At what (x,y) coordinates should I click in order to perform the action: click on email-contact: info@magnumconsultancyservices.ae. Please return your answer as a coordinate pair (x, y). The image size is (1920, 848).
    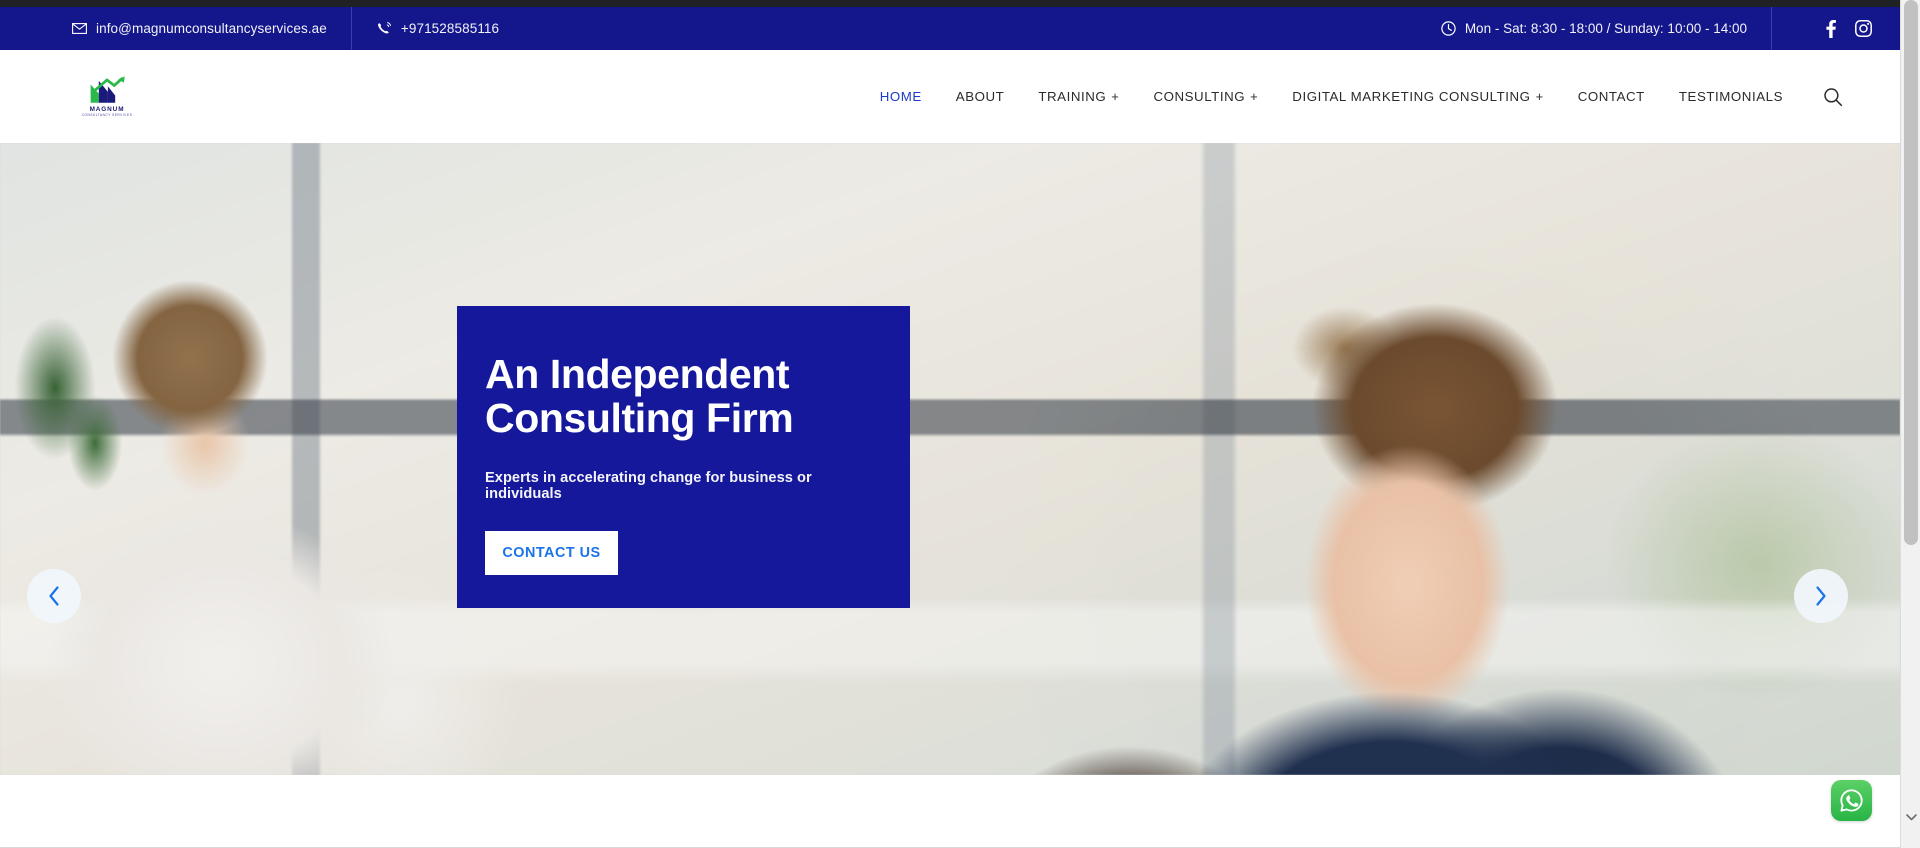
    Looking at the image, I should click on (199, 28).